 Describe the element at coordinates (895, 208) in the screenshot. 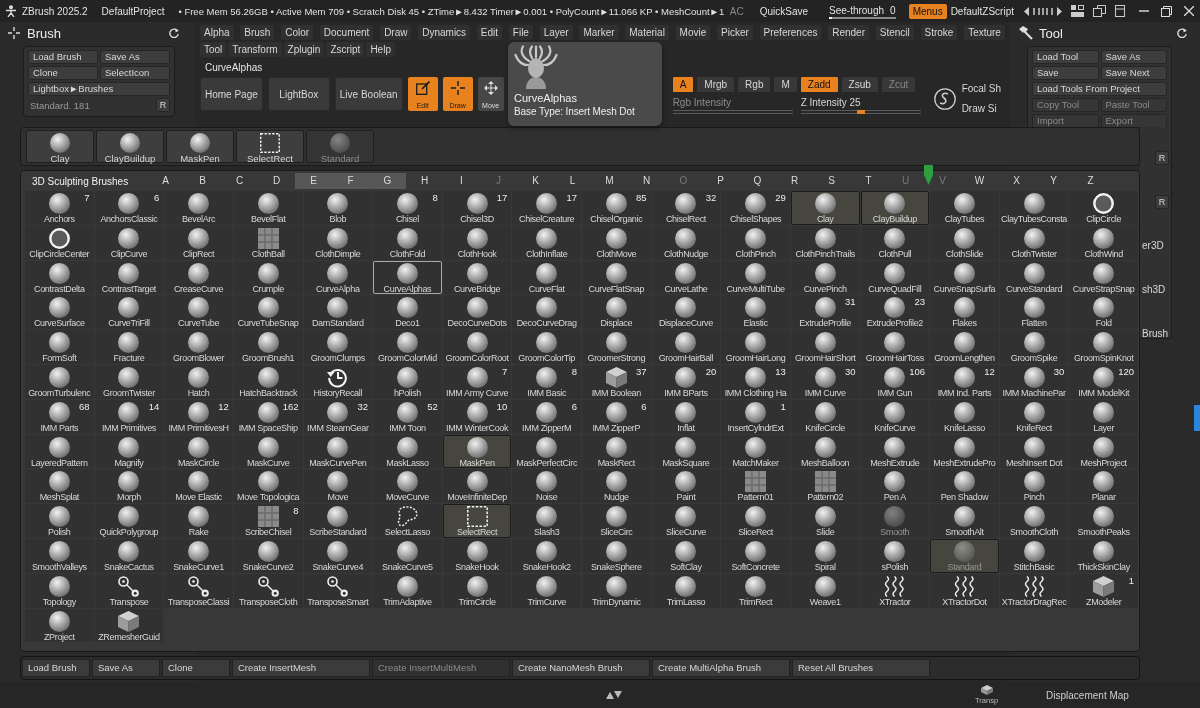

I see `palette-item: ClayBuildup` at that location.